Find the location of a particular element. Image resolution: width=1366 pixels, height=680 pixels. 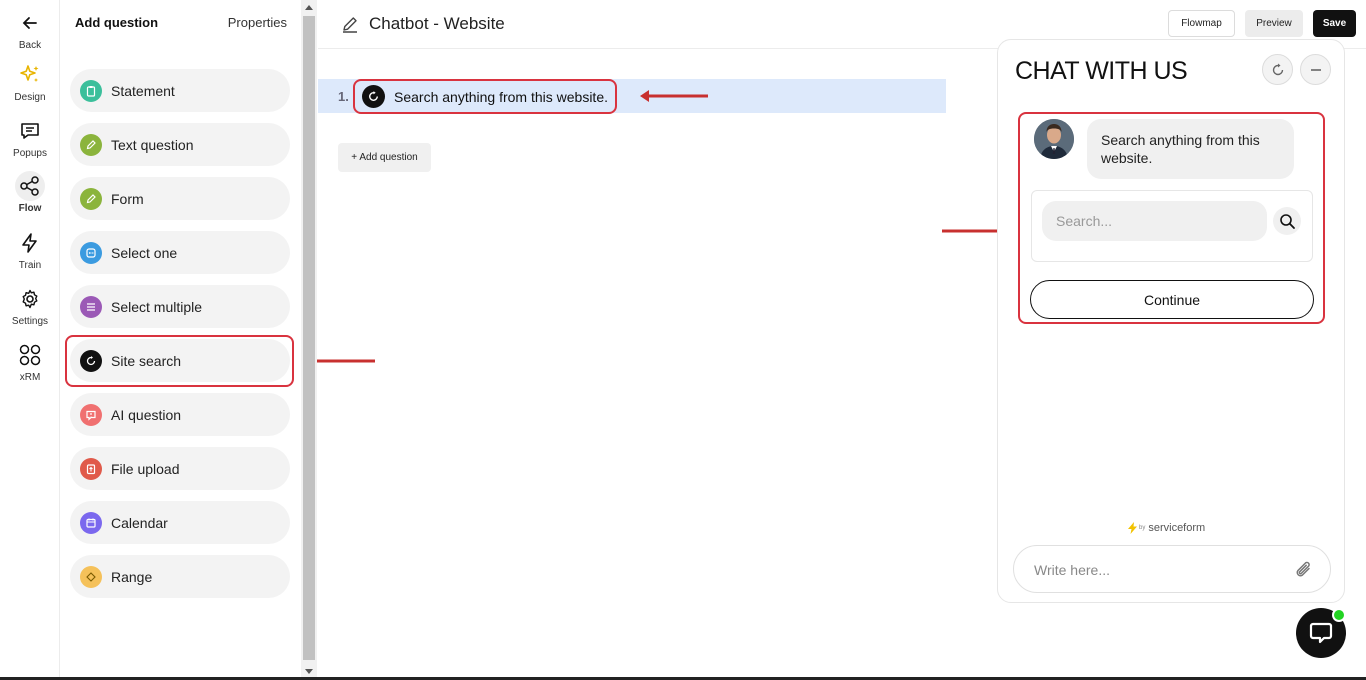

save-button: Save is located at coordinates (1334, 23).